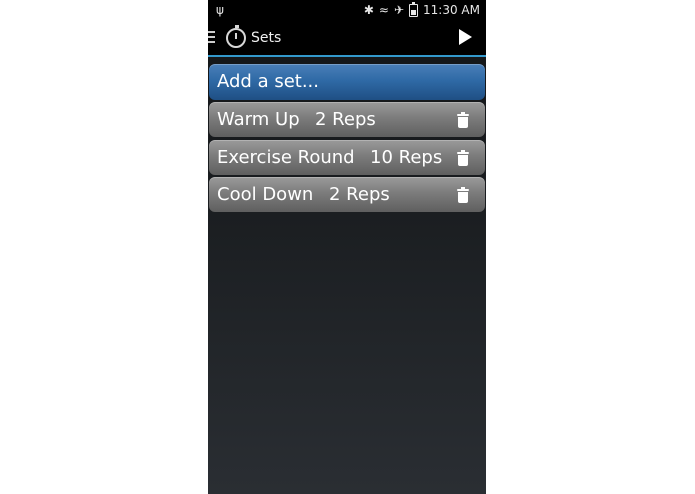  Describe the element at coordinates (399, 10) in the screenshot. I see `airplane-icon: ✈` at that location.